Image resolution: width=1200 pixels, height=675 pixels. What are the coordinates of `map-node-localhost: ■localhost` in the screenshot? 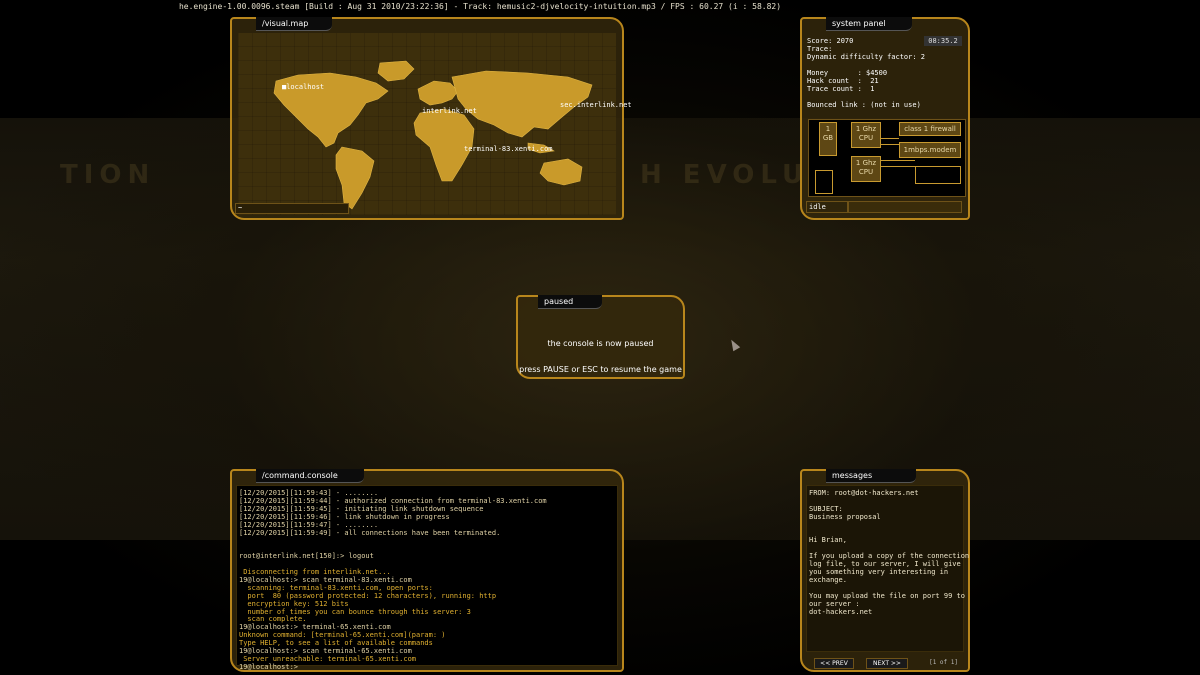 It's located at (303, 87).